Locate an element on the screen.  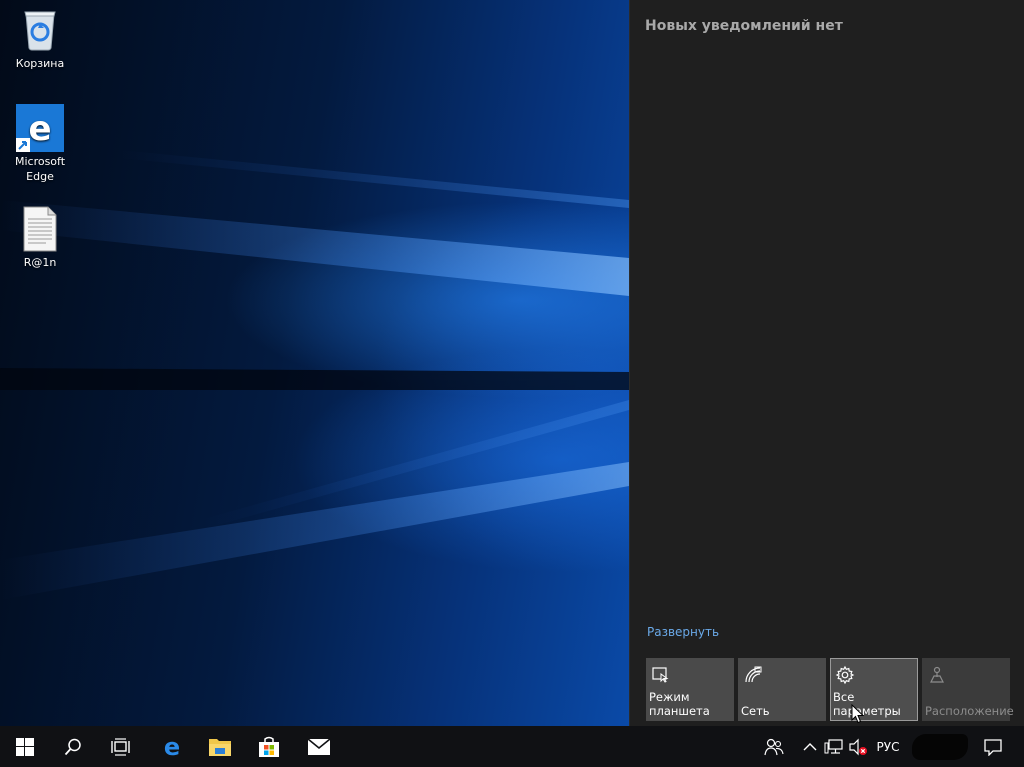
start-button is located at coordinates (25, 746).